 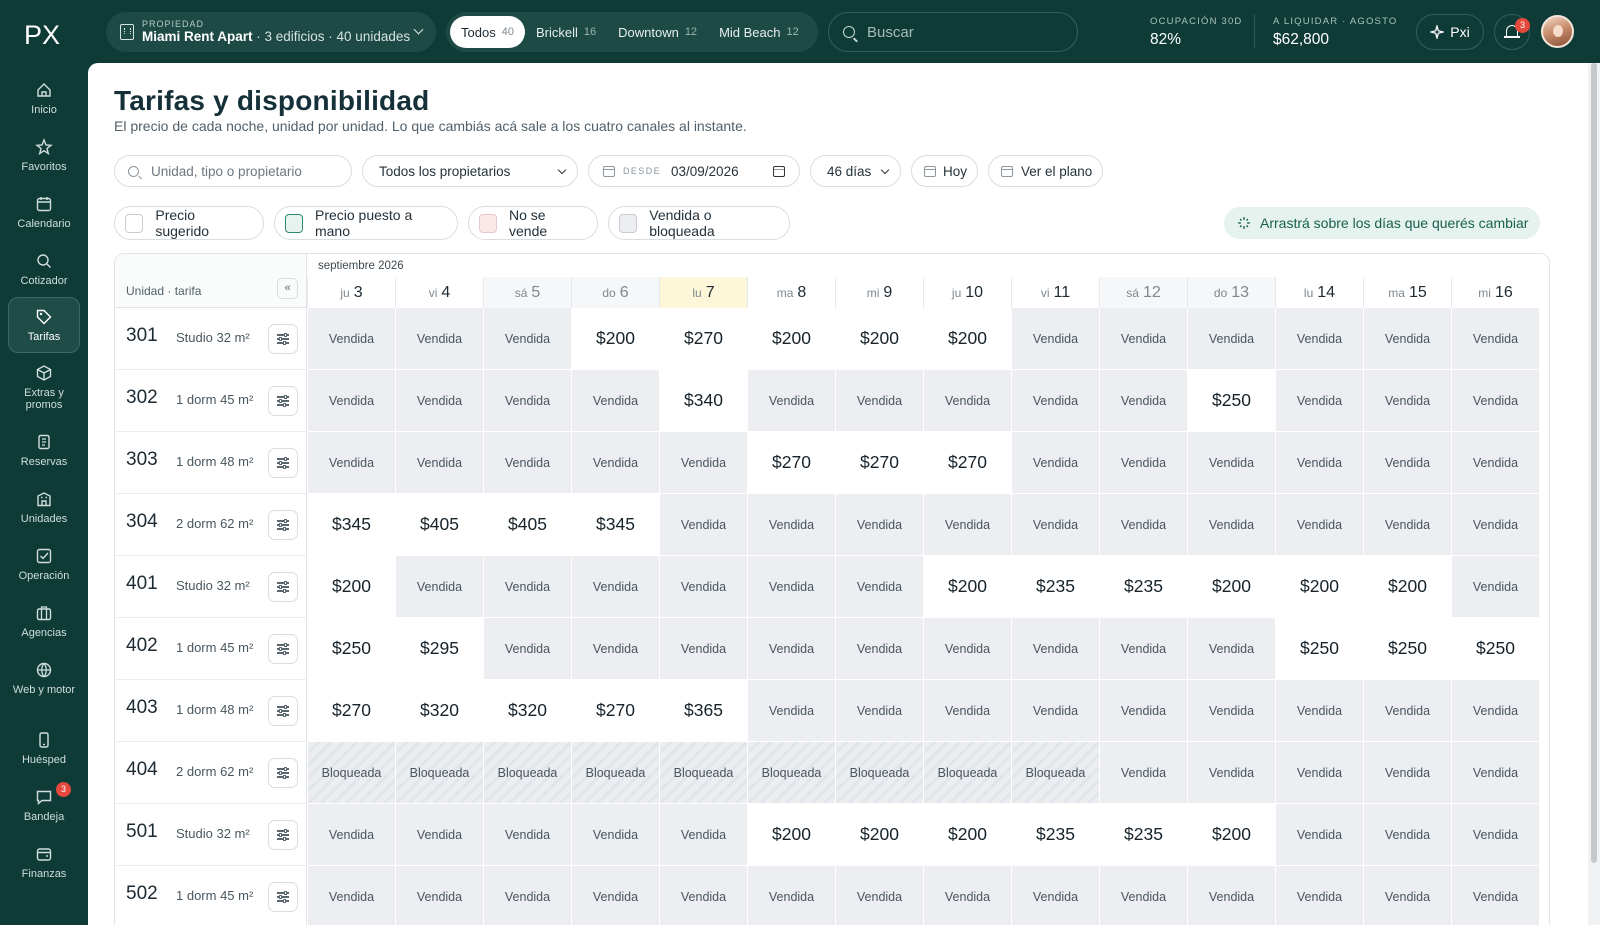 What do you see at coordinates (351, 293) in the screenshot?
I see `day-header: ju 3` at bounding box center [351, 293].